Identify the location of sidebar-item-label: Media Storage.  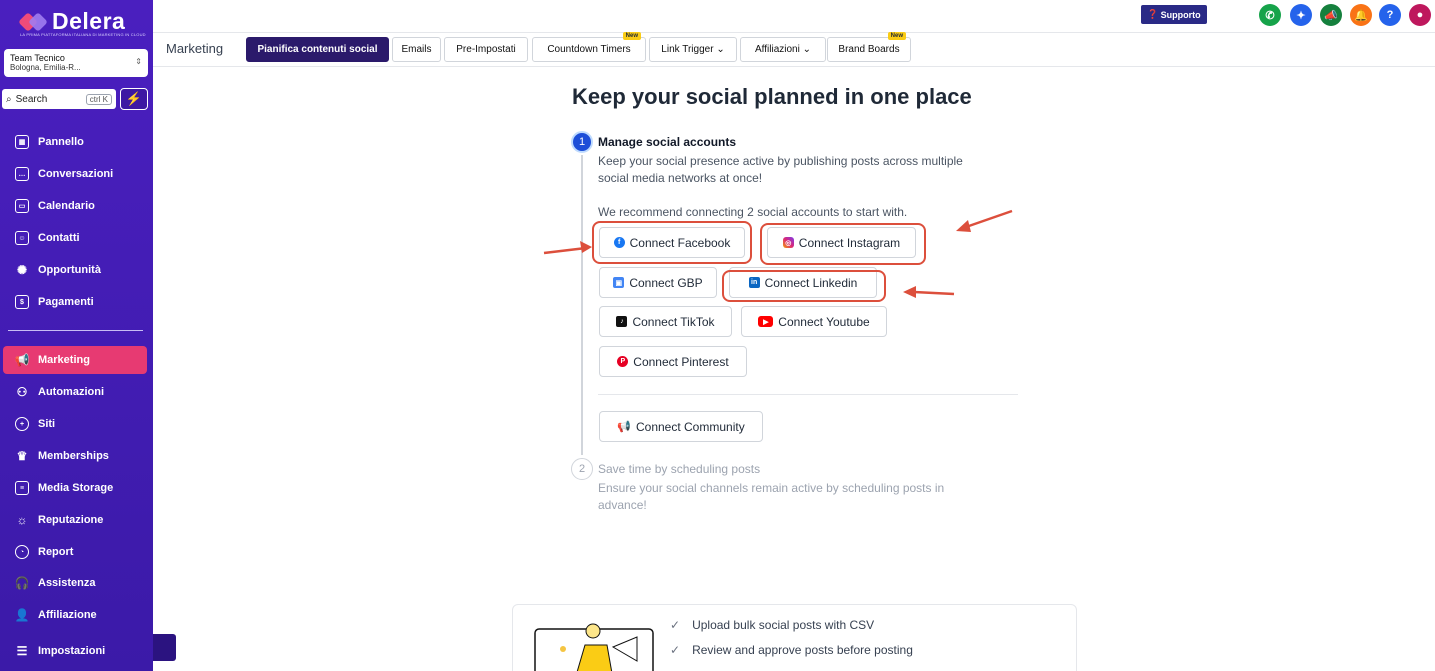
(76, 488).